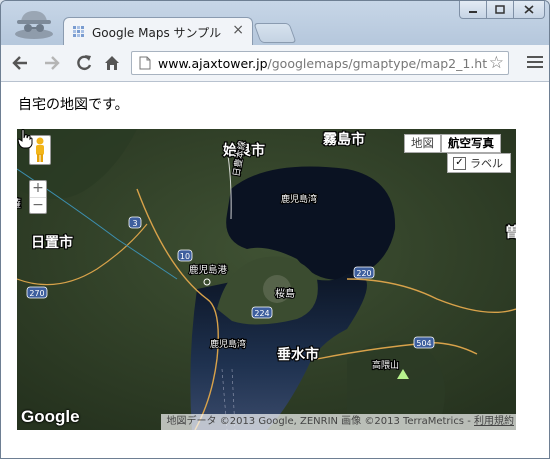 The image size is (550, 459). Describe the element at coordinates (344, 139) in the screenshot. I see `place-label-kirishima: 霧島市` at that location.